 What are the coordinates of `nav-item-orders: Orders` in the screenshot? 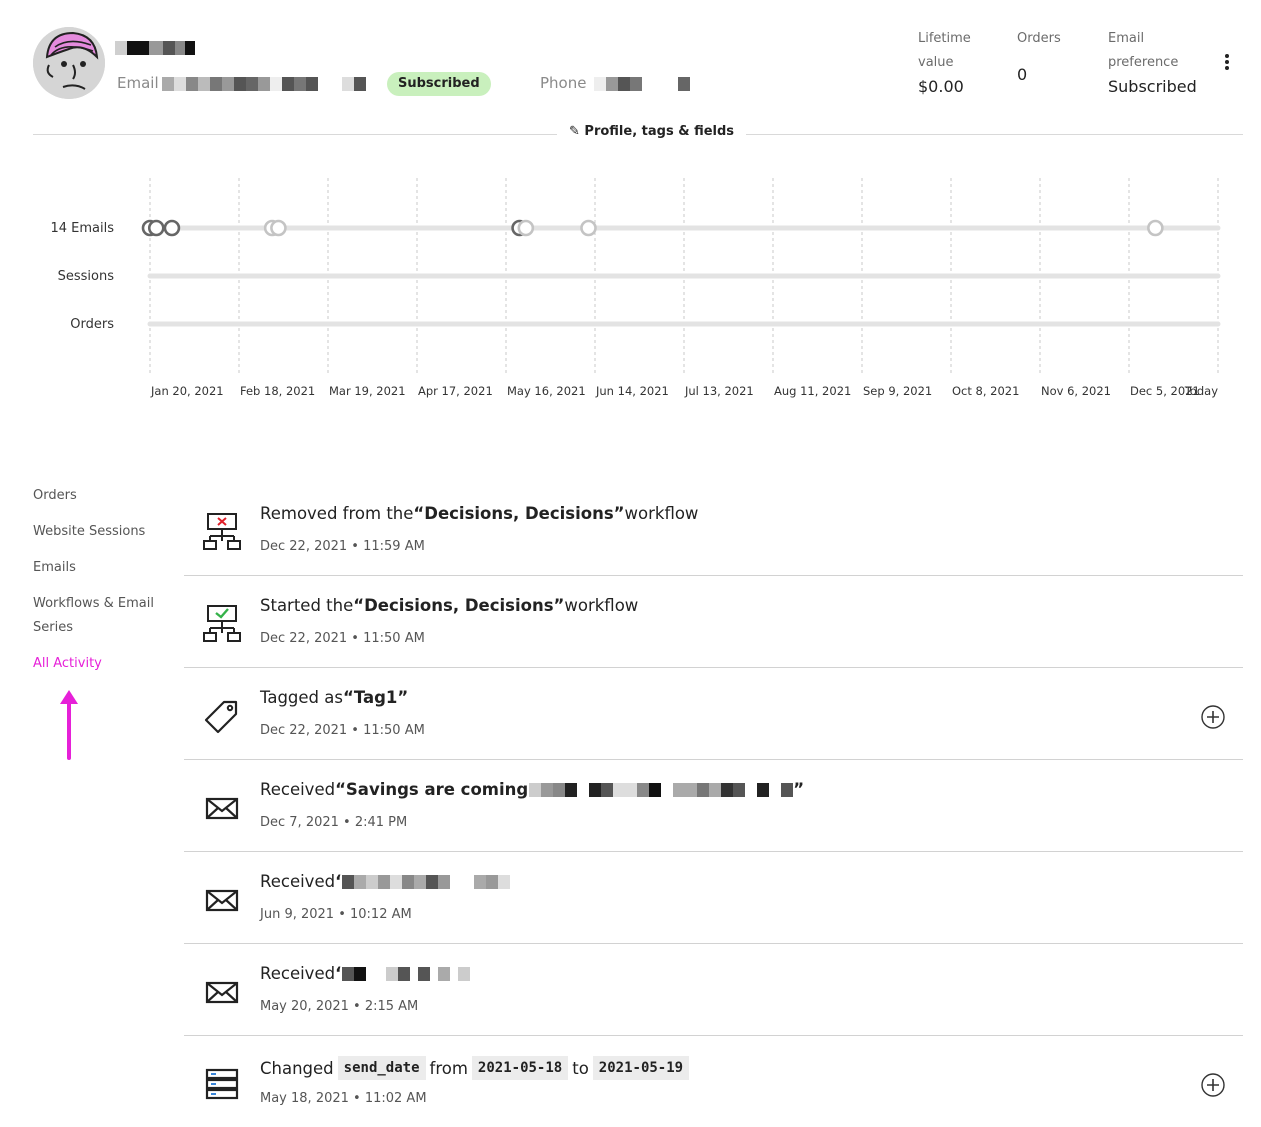 It's located at (103, 496).